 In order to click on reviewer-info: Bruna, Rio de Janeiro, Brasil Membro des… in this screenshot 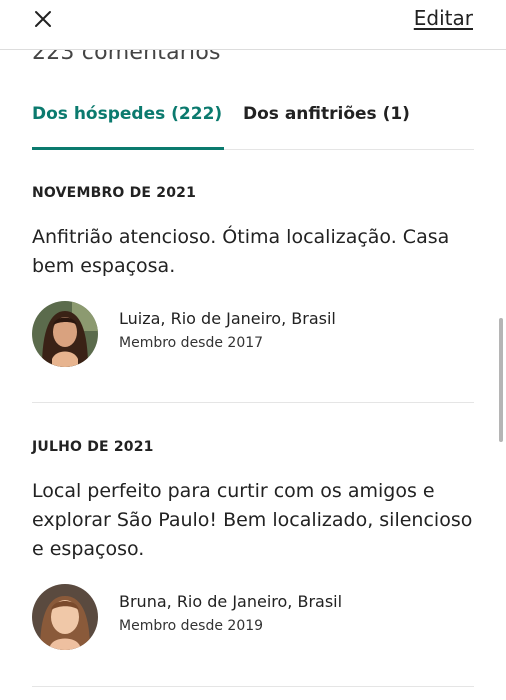, I will do `click(253, 617)`.